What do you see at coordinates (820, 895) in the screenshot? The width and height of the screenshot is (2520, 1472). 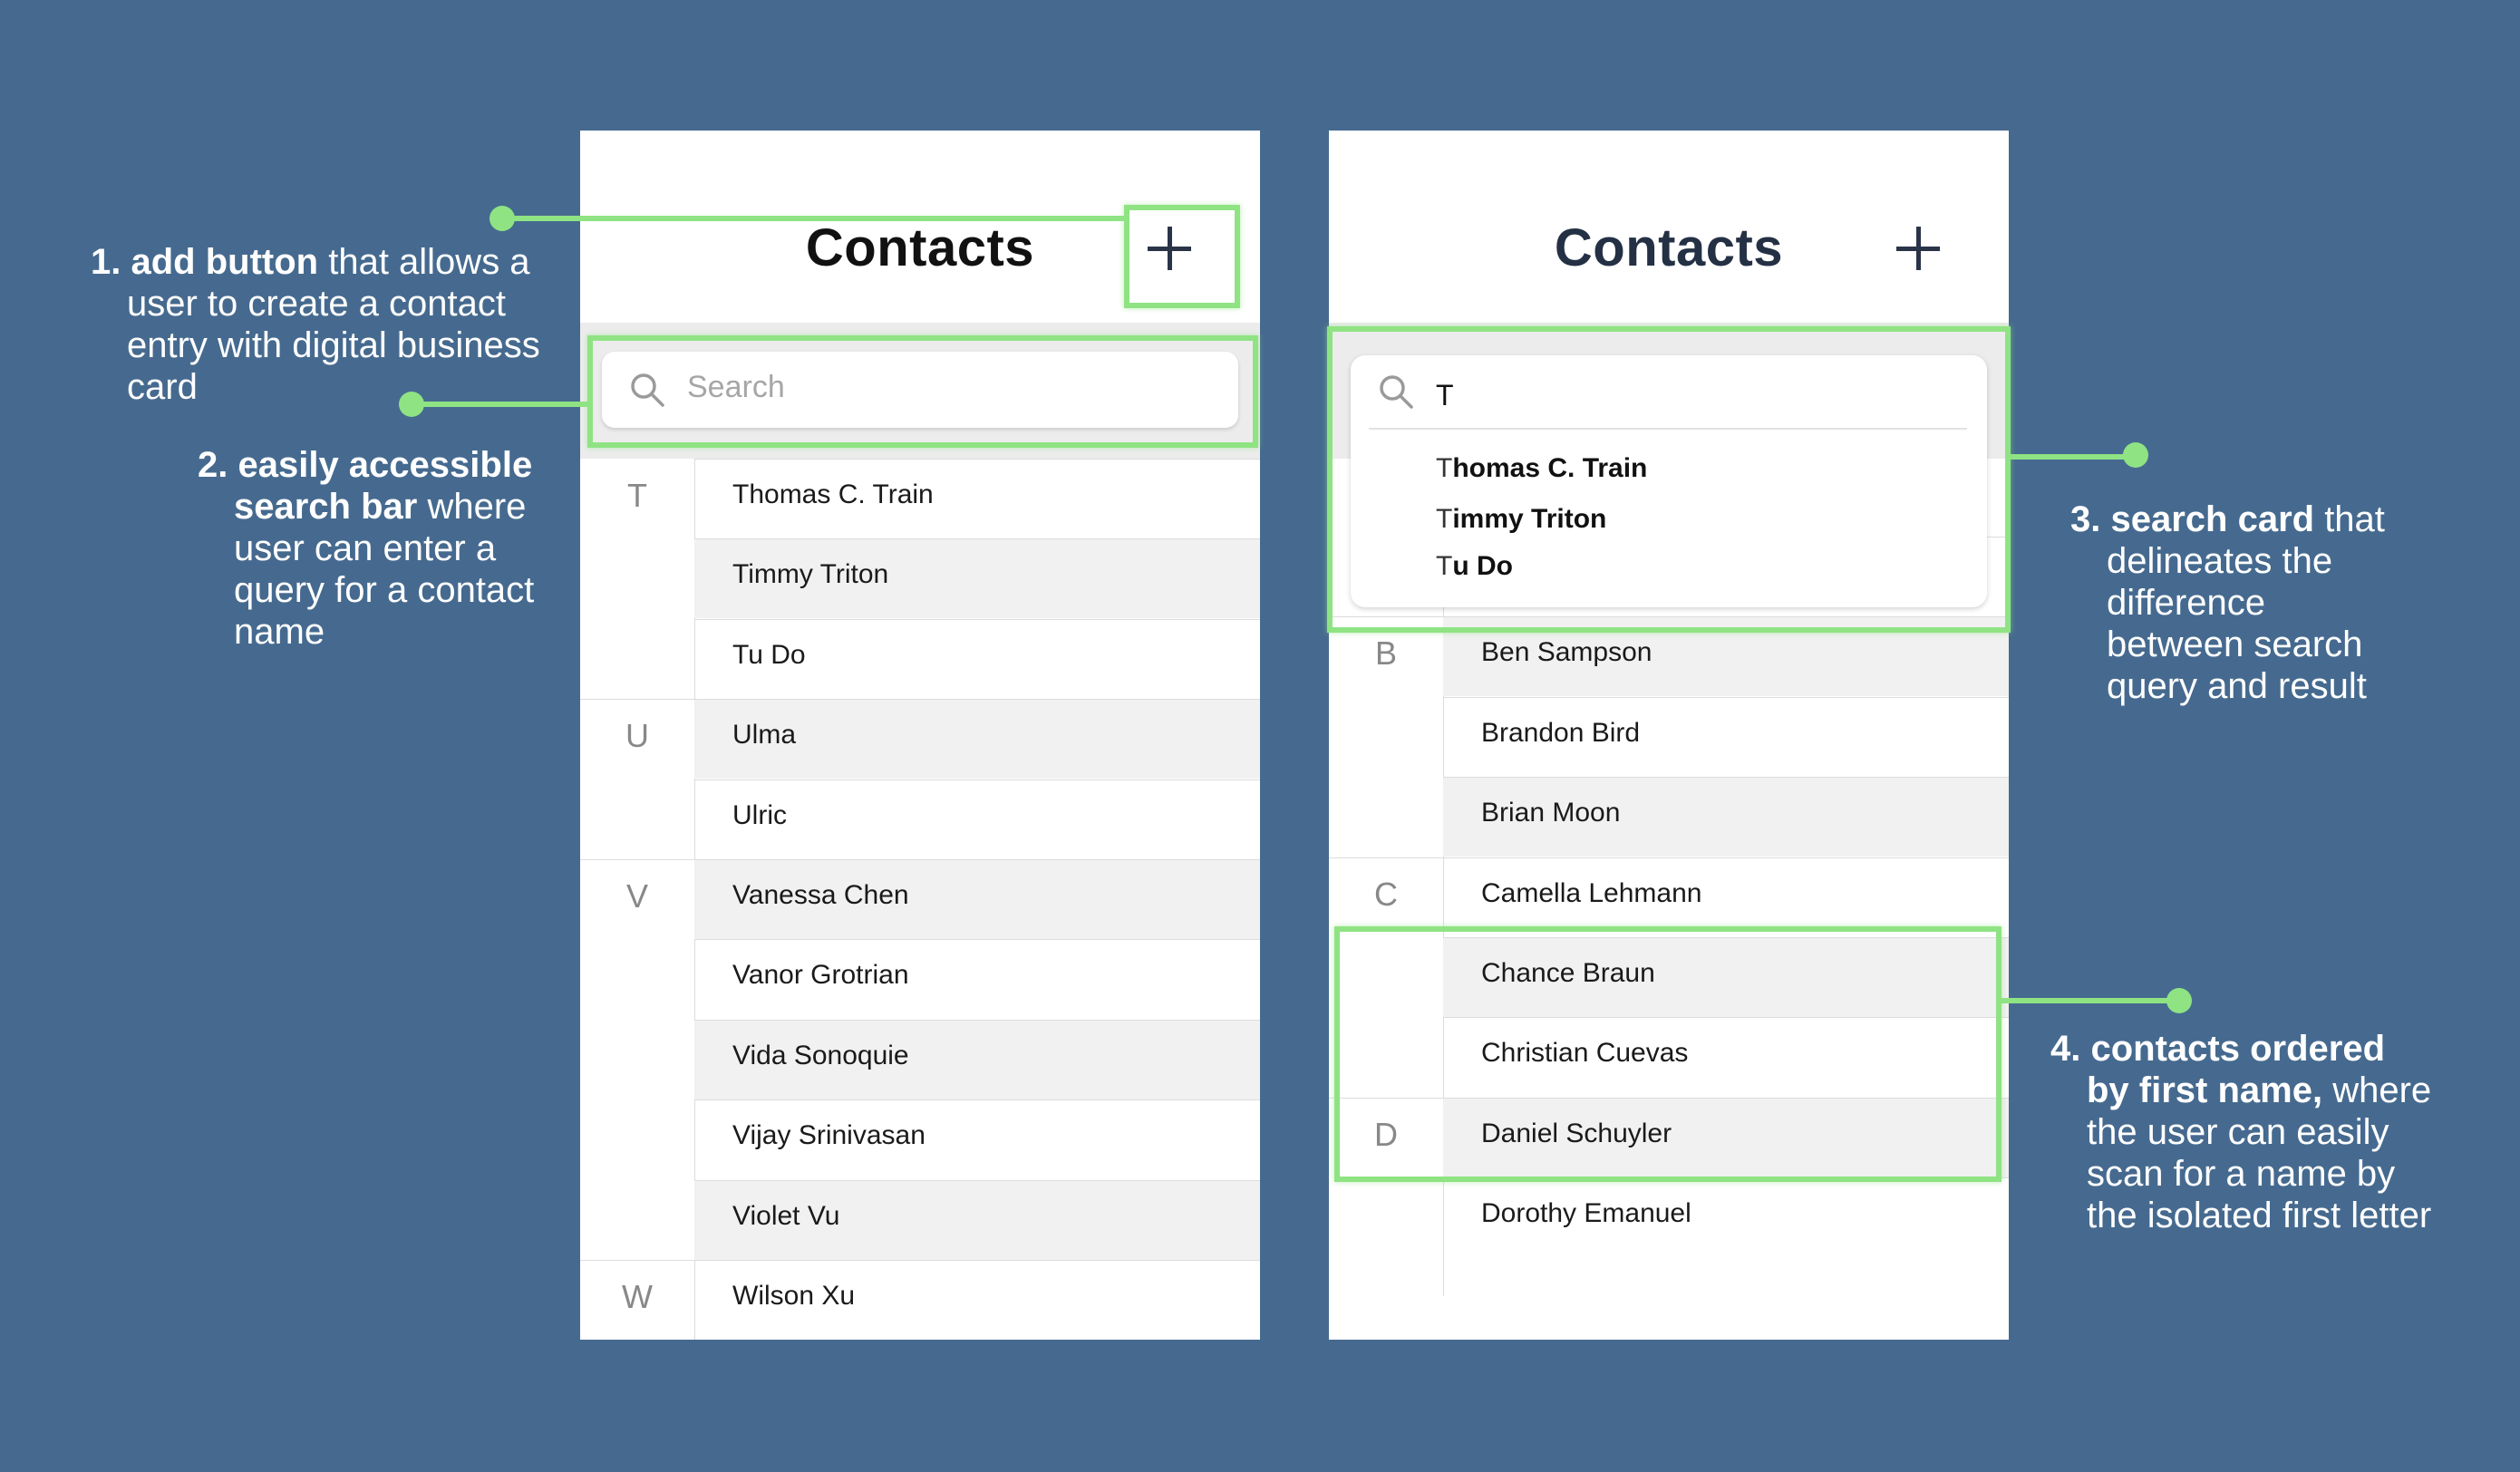 I see `contact-name: Vanessa Chen` at bounding box center [820, 895].